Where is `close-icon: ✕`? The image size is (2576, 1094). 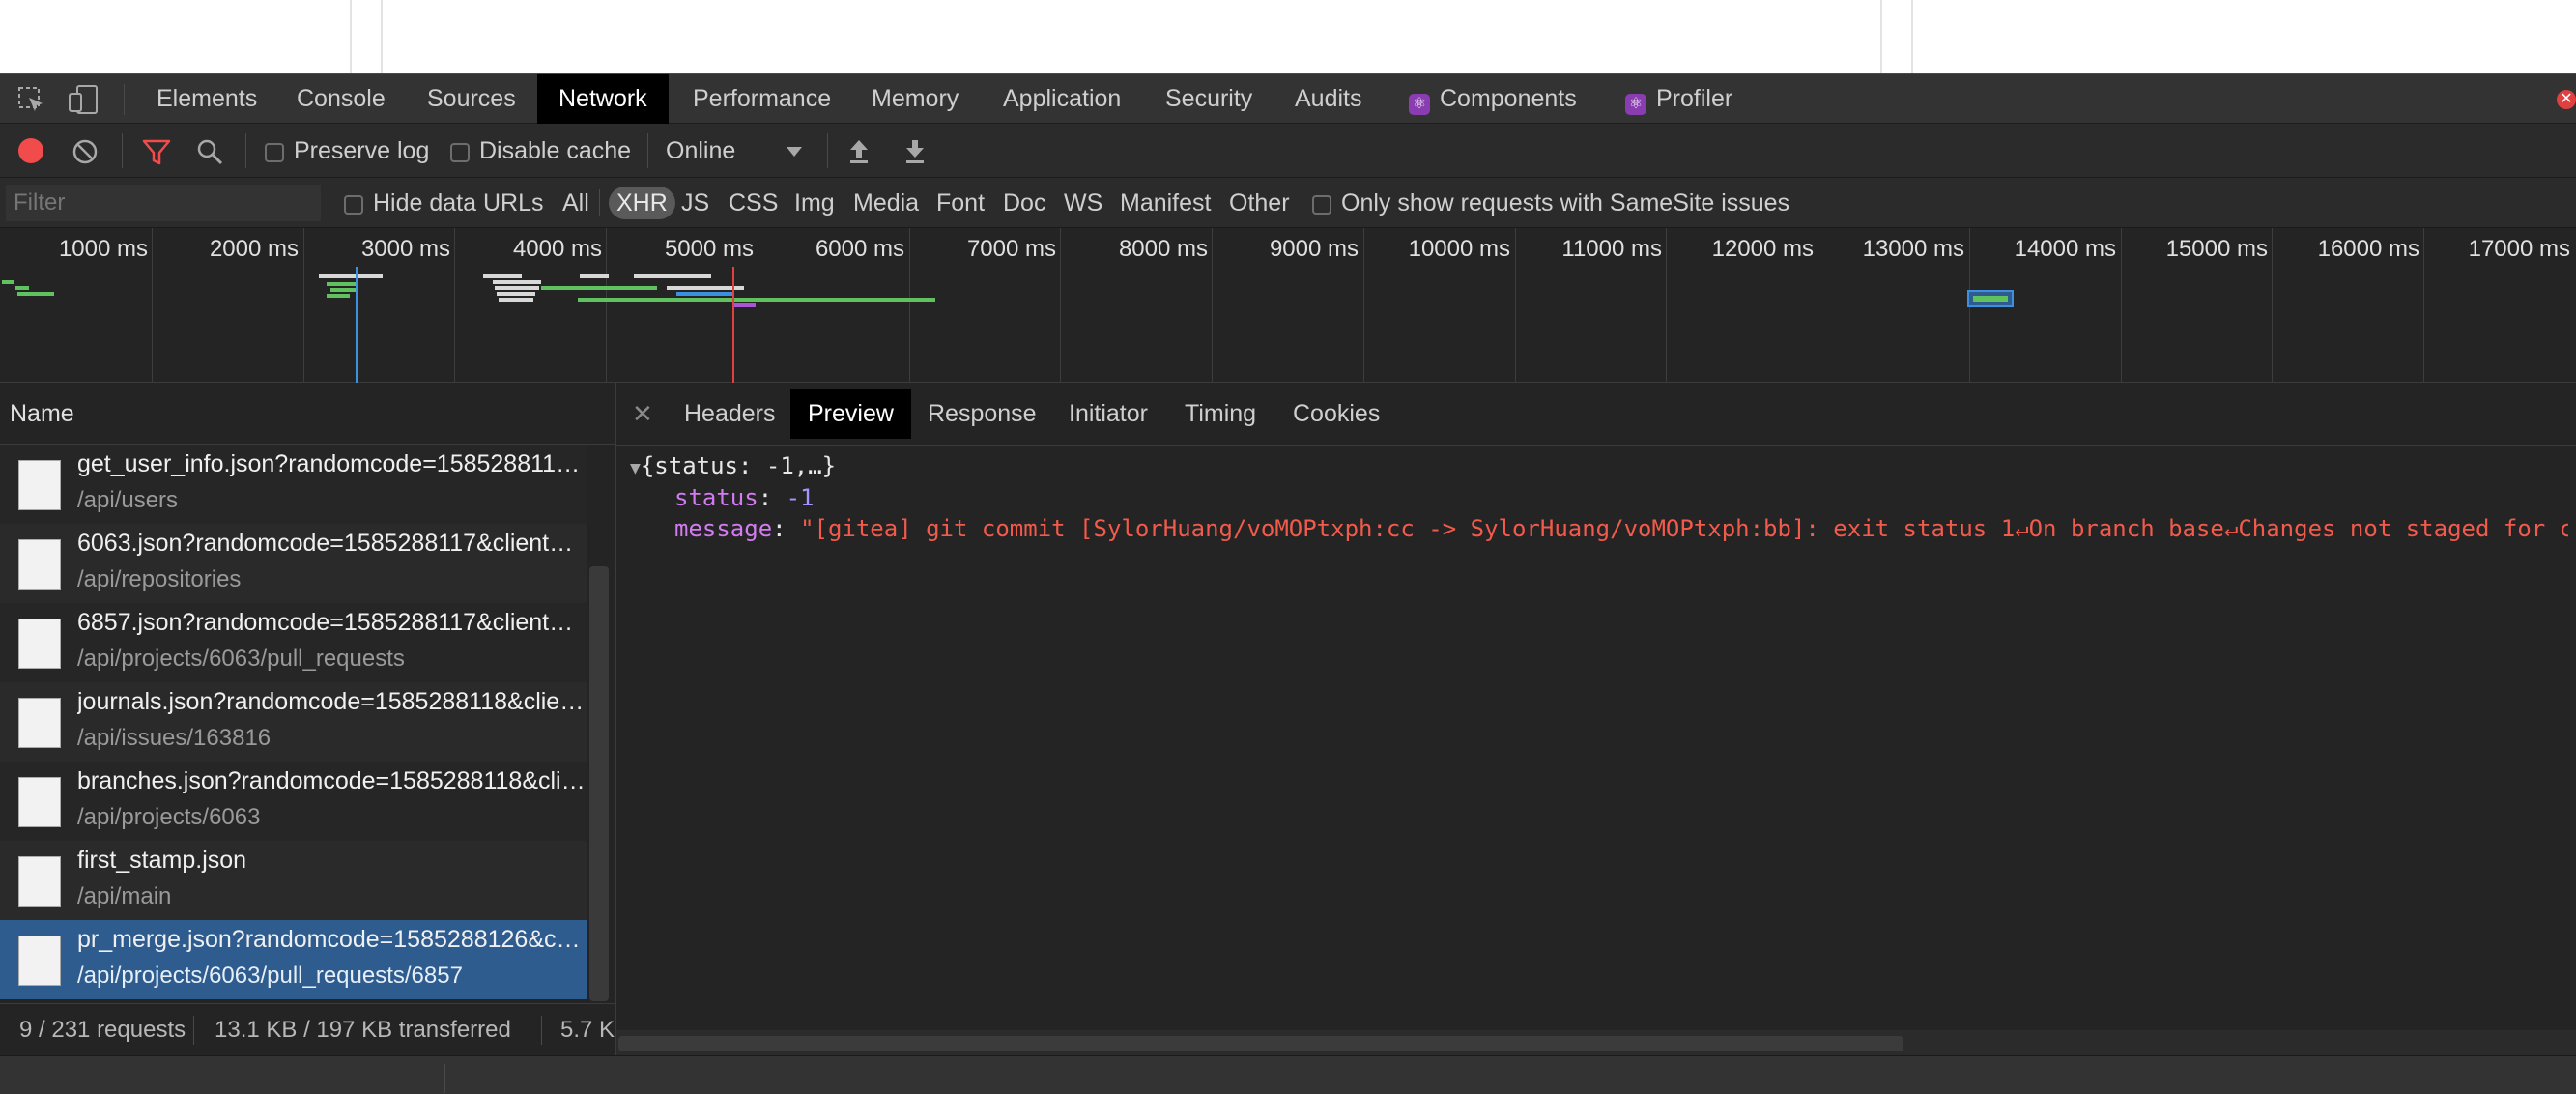
close-icon: ✕ is located at coordinates (643, 414).